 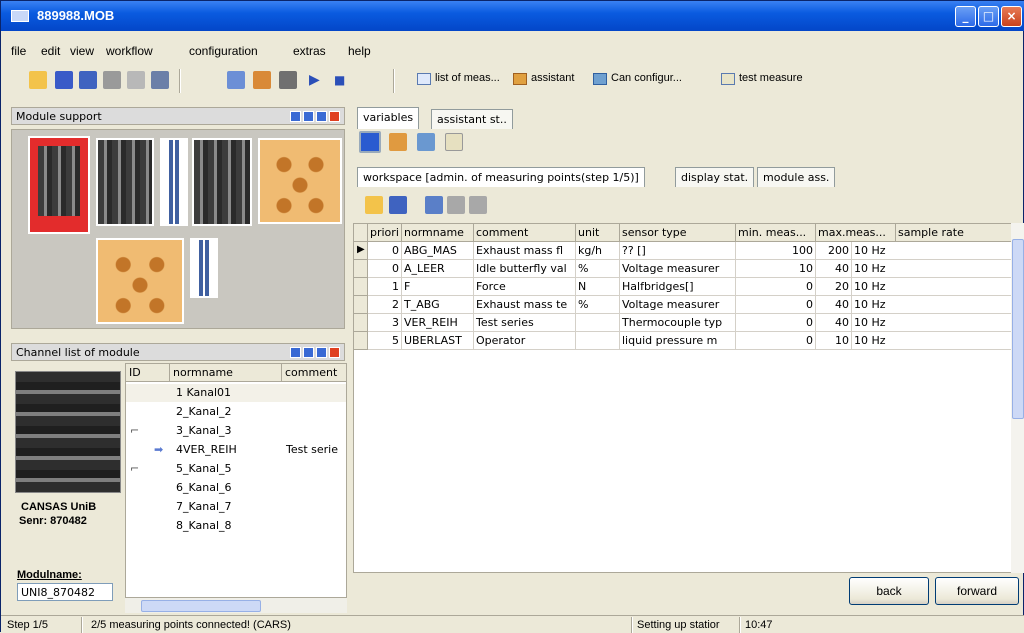 What do you see at coordinates (388, 118) in the screenshot?
I see `tab-variables: variables` at bounding box center [388, 118].